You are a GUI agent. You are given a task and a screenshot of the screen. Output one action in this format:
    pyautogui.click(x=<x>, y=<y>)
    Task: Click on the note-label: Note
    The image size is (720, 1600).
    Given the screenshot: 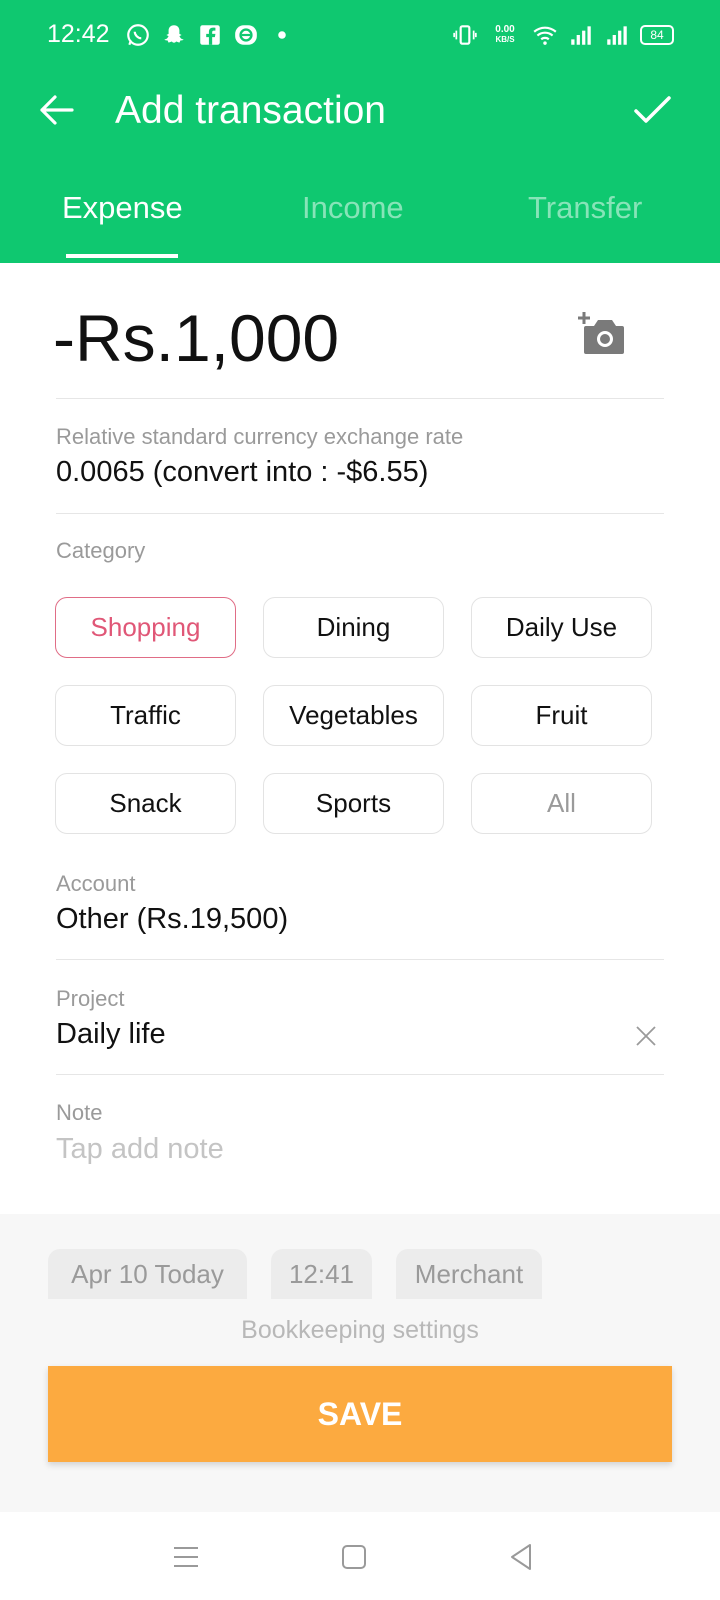 What is the action you would take?
    pyautogui.click(x=79, y=1112)
    